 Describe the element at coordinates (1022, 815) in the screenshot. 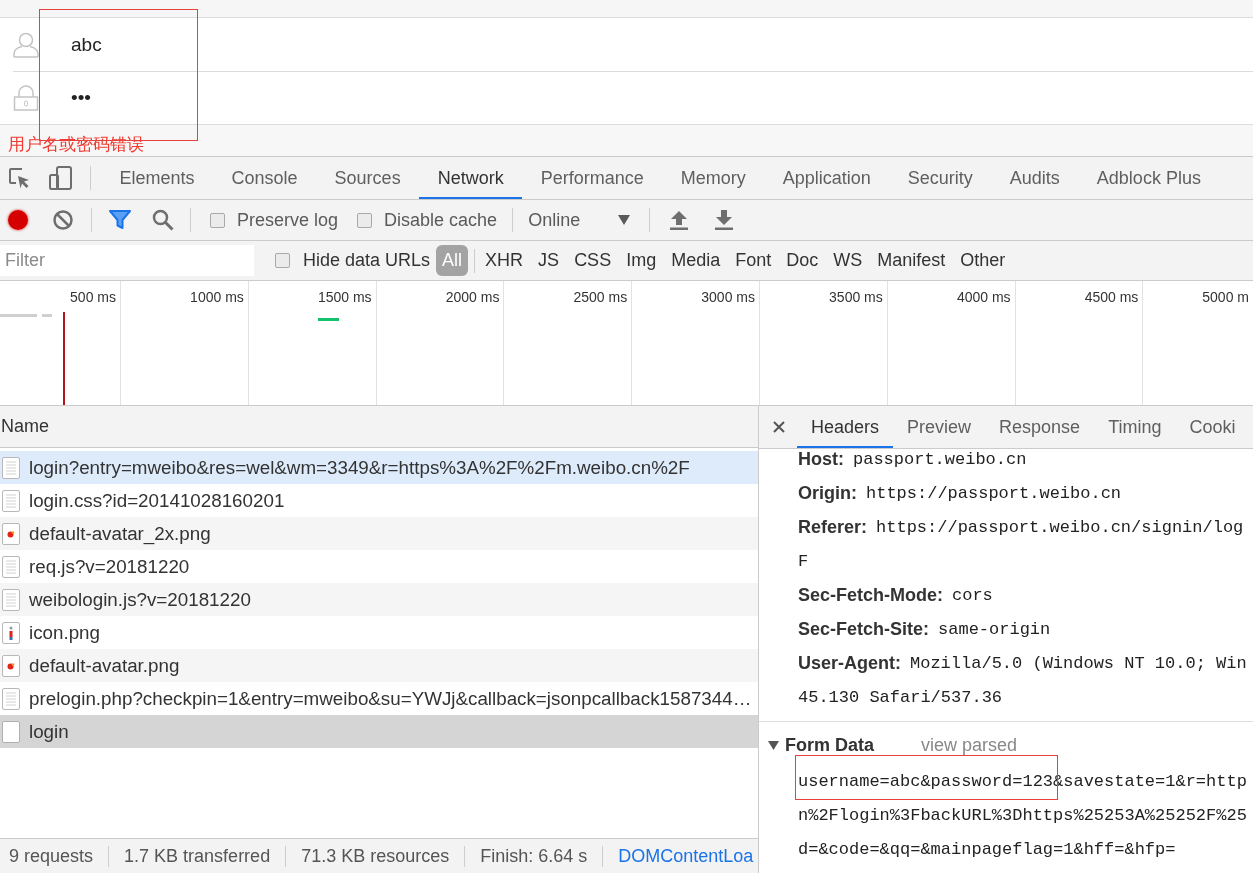

I see `form-data-line: n%2Flogin%3FbackURL%3Dhttps%25253A%25252F%25` at that location.